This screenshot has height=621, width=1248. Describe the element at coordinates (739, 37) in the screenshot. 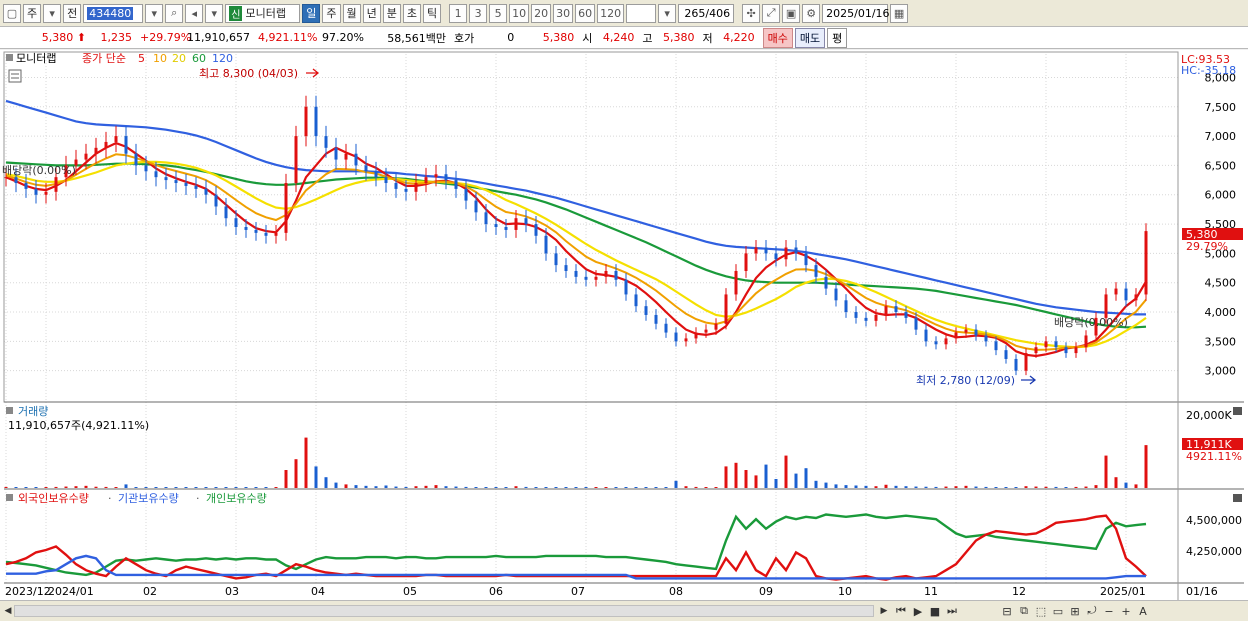

I see `low-price: 4,220` at that location.